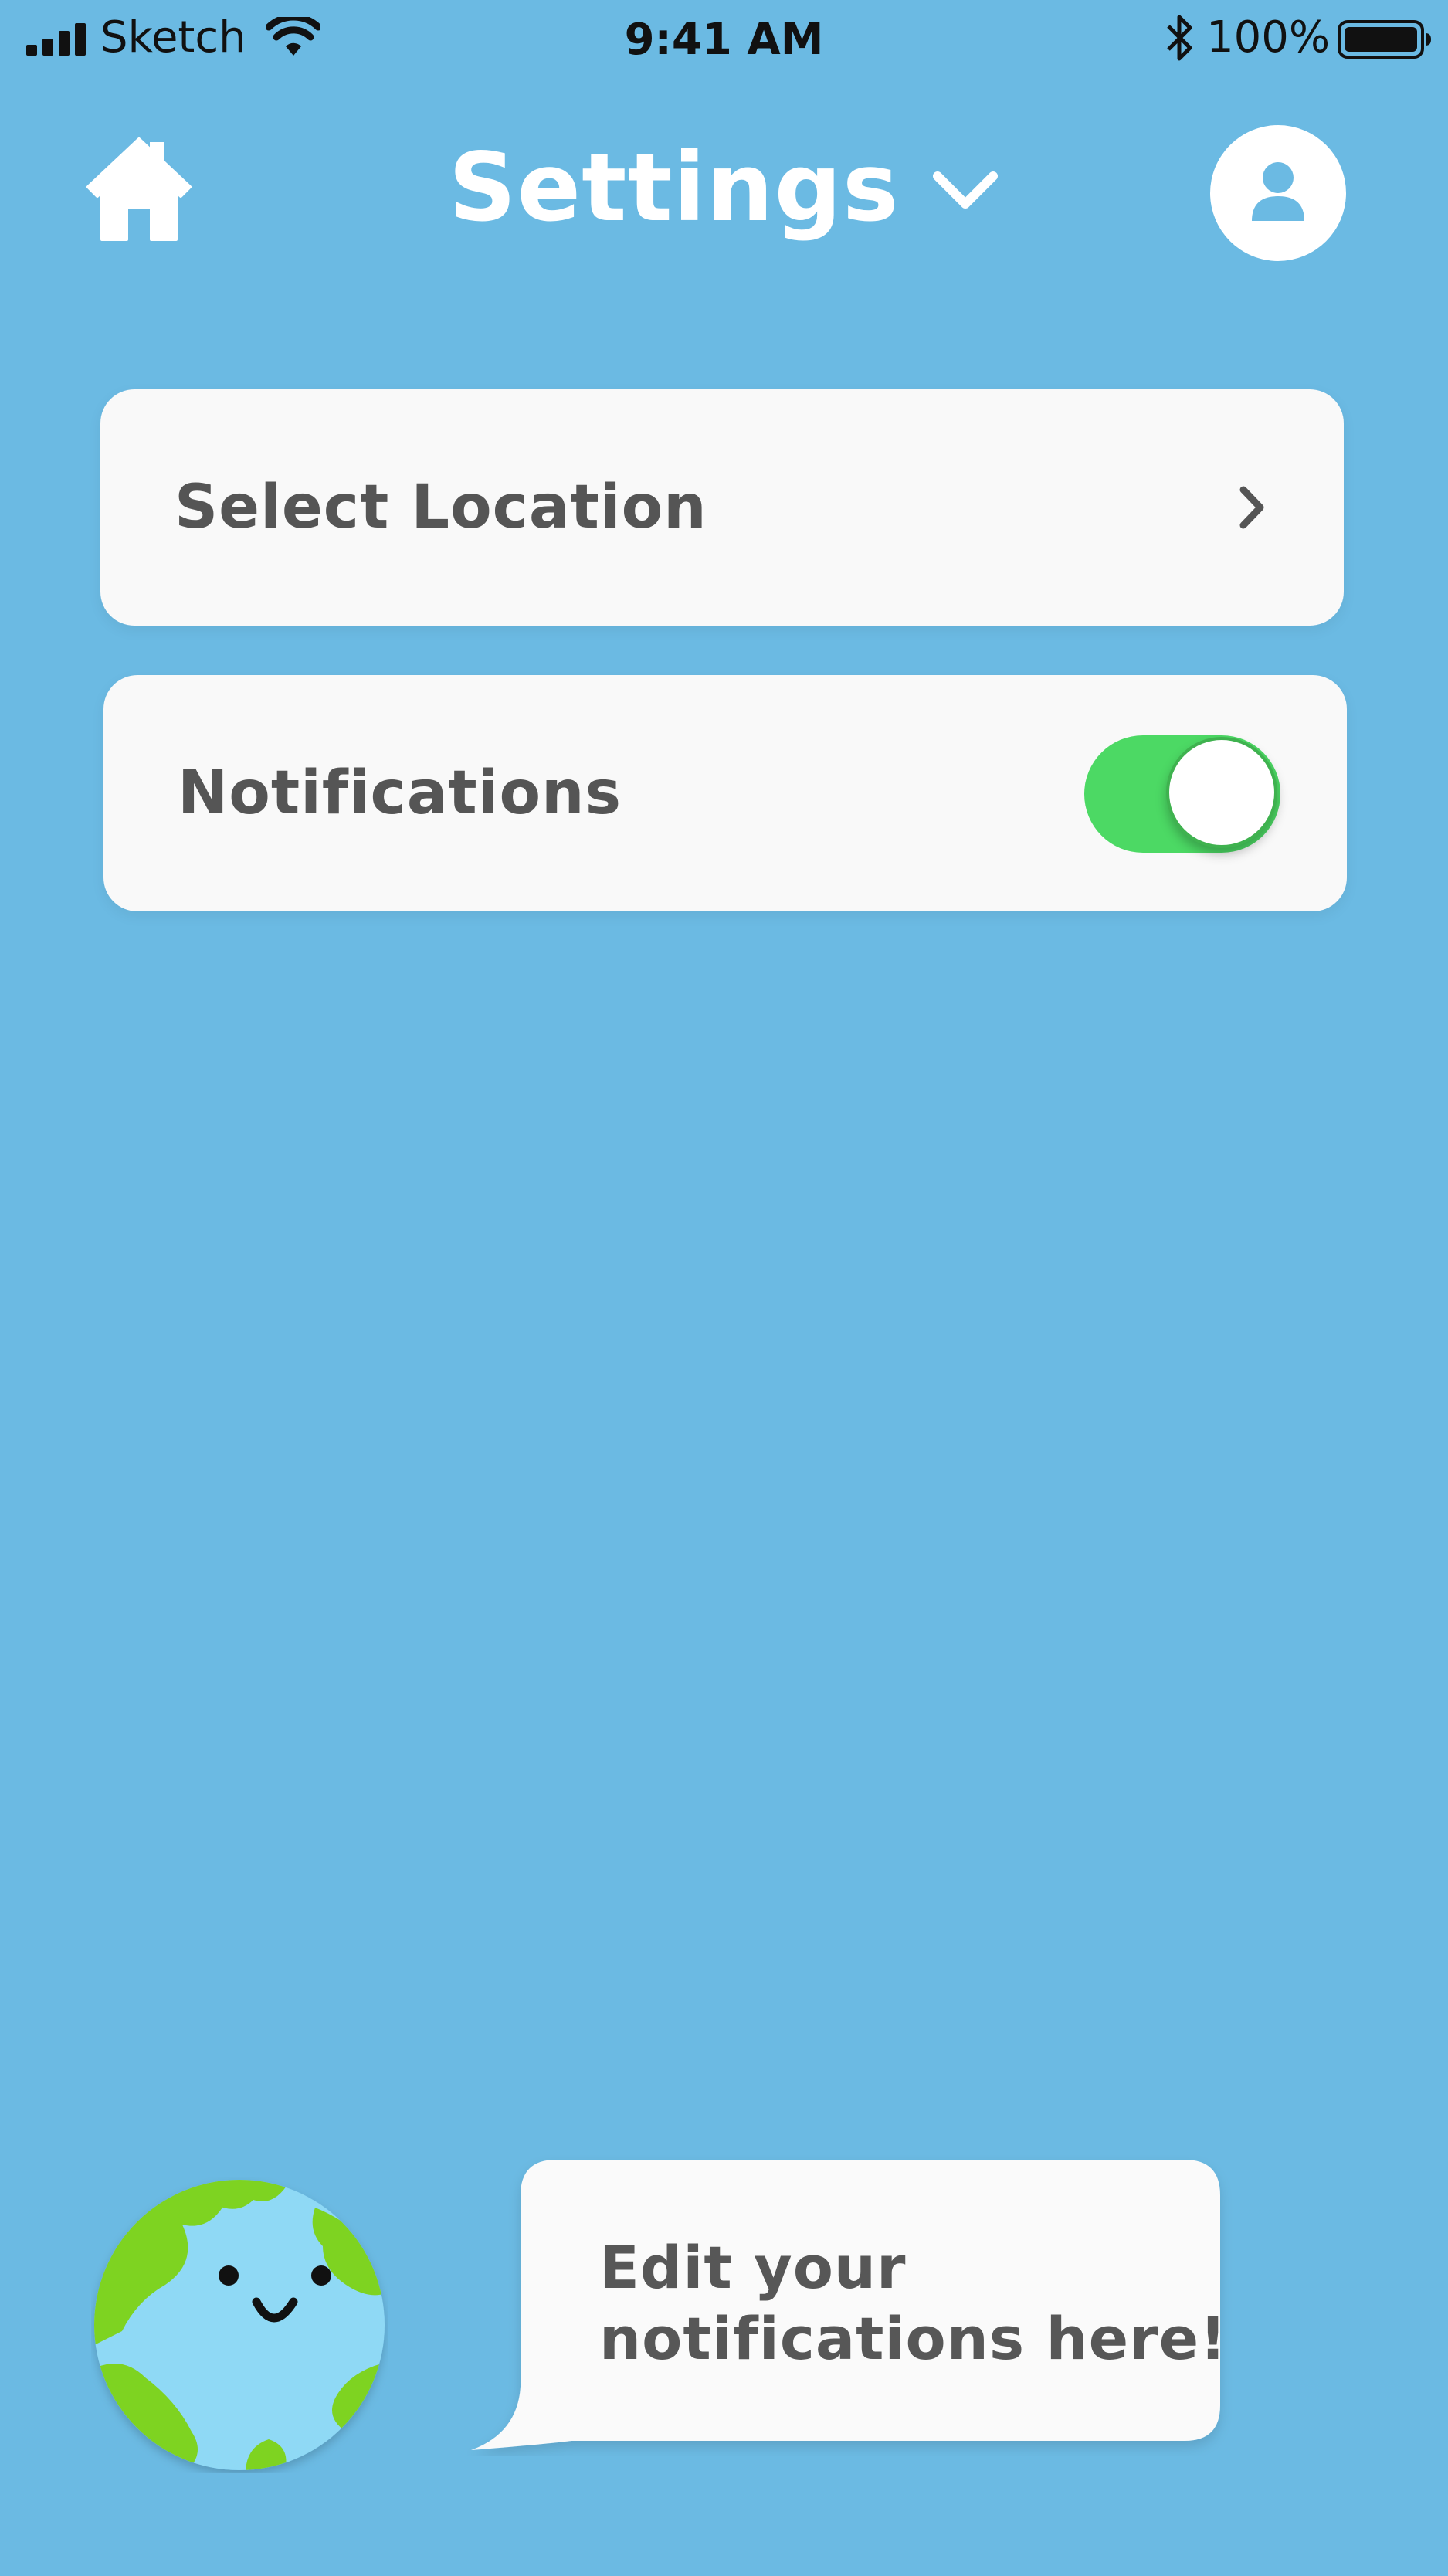 Image resolution: width=1448 pixels, height=2576 pixels. I want to click on battery-icon, so click(1384, 39).